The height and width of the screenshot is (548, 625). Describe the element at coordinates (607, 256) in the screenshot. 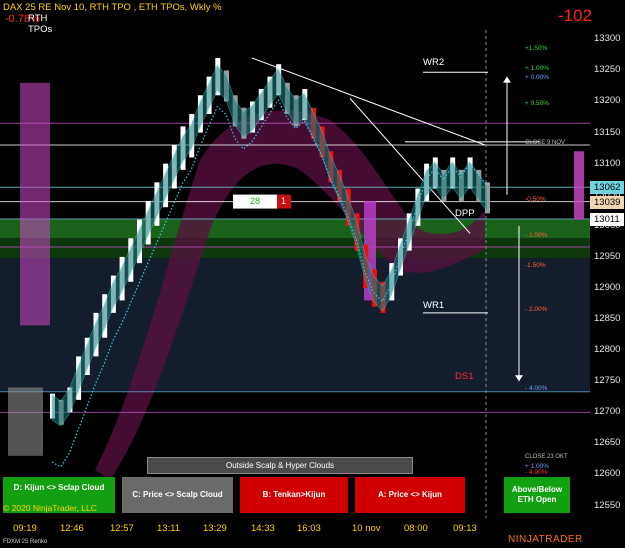

I see `y-tick-label: 12950` at that location.